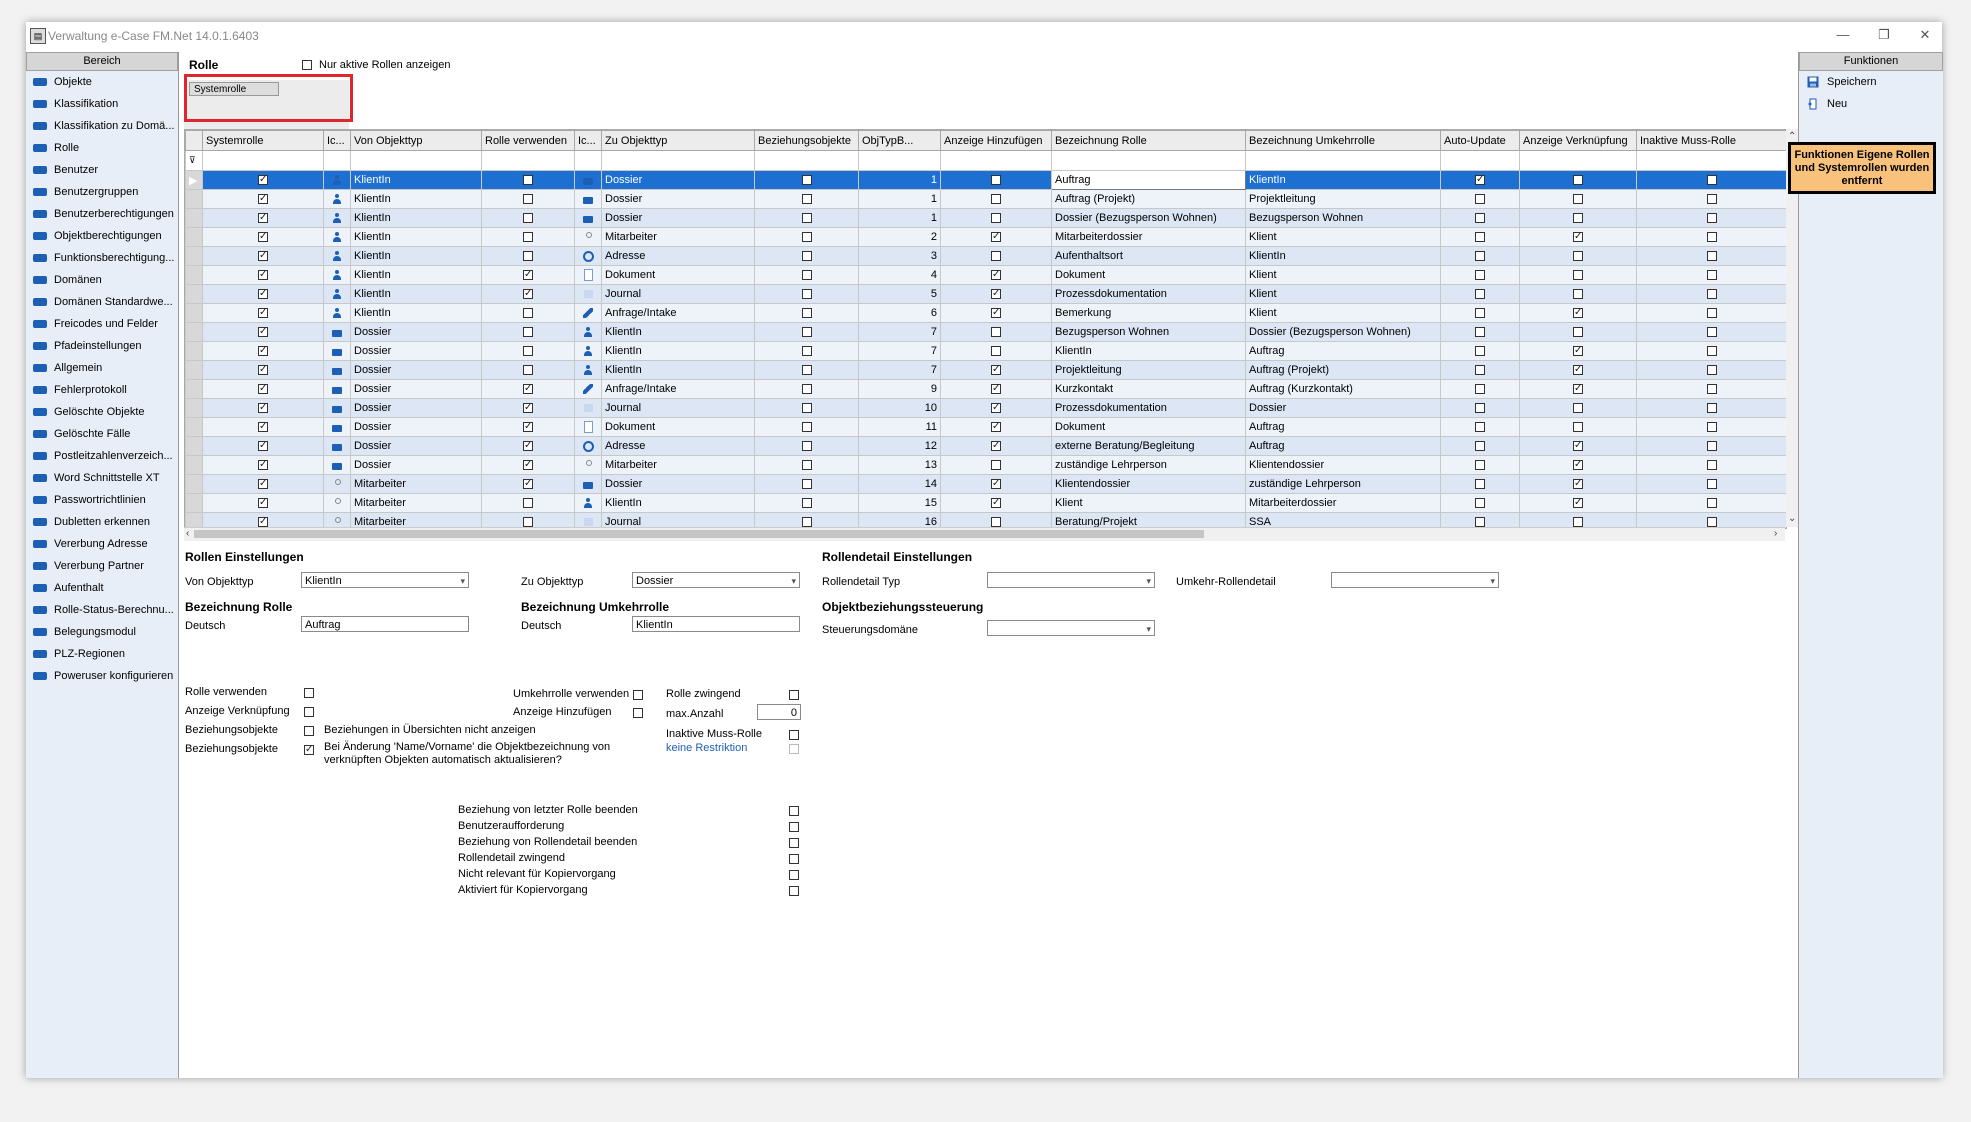 The image size is (1971, 1122). Describe the element at coordinates (1343, 408) in the screenshot. I see `bezeichnung-umkehrrolle-cell: Dossier` at that location.